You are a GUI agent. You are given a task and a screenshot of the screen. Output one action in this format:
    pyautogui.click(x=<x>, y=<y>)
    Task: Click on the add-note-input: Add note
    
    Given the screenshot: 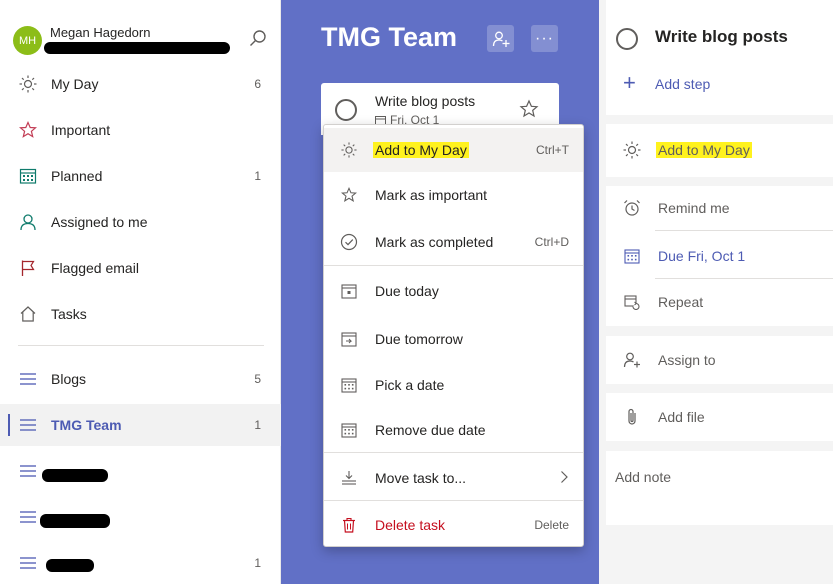 What is the action you would take?
    pyautogui.click(x=643, y=477)
    